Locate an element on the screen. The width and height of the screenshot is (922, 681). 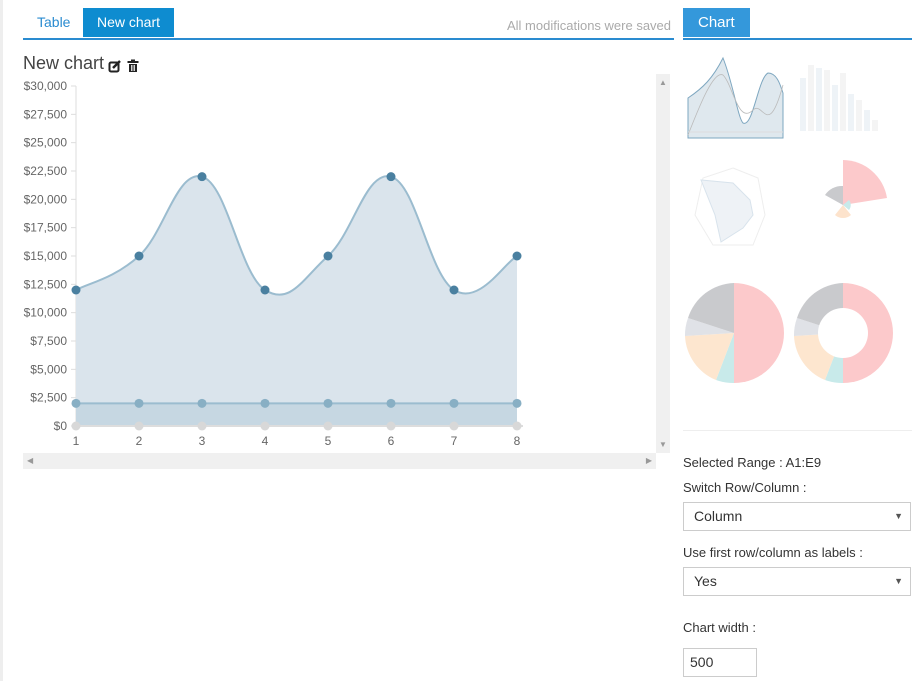
y-tick-label: $27,500 is located at coordinates (46, 114).